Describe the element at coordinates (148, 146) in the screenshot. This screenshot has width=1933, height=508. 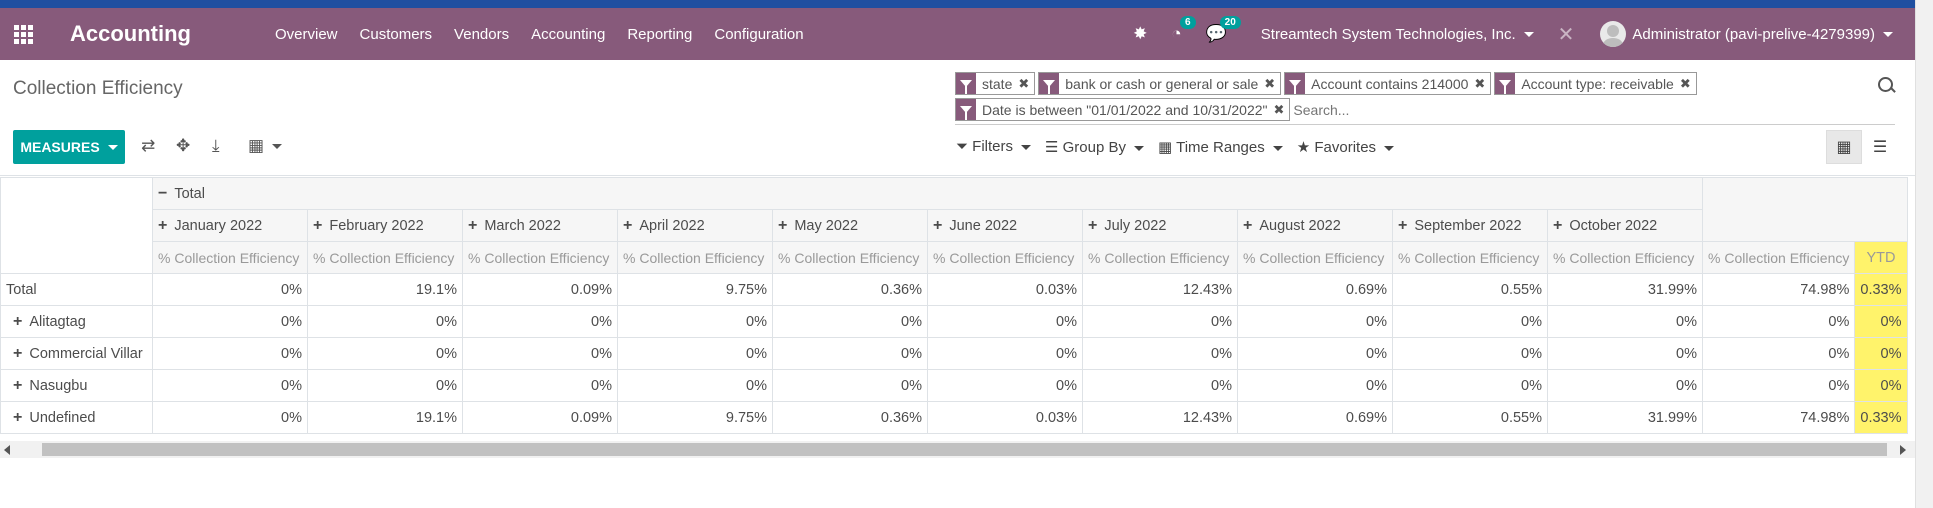
I see `flip-axis-icon: ⇄` at that location.